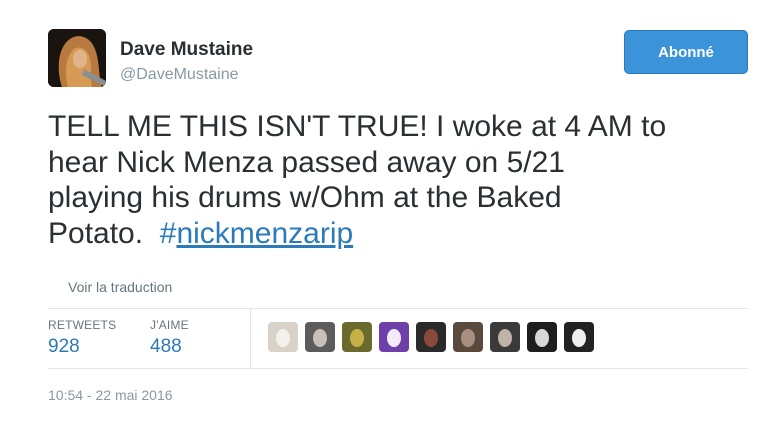  Describe the element at coordinates (120, 287) in the screenshot. I see `translate-link: Voir la traduction` at that location.